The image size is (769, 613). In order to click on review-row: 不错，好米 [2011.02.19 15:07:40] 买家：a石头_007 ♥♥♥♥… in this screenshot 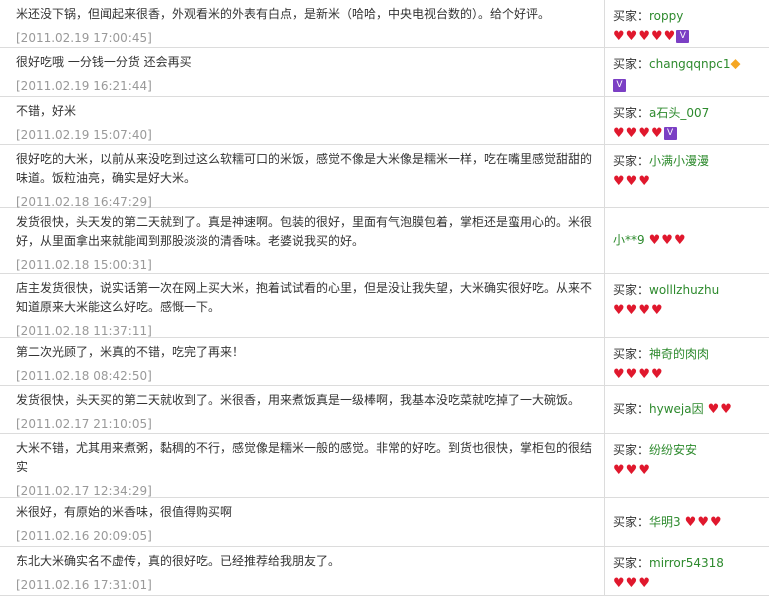, I will do `click(384, 121)`.